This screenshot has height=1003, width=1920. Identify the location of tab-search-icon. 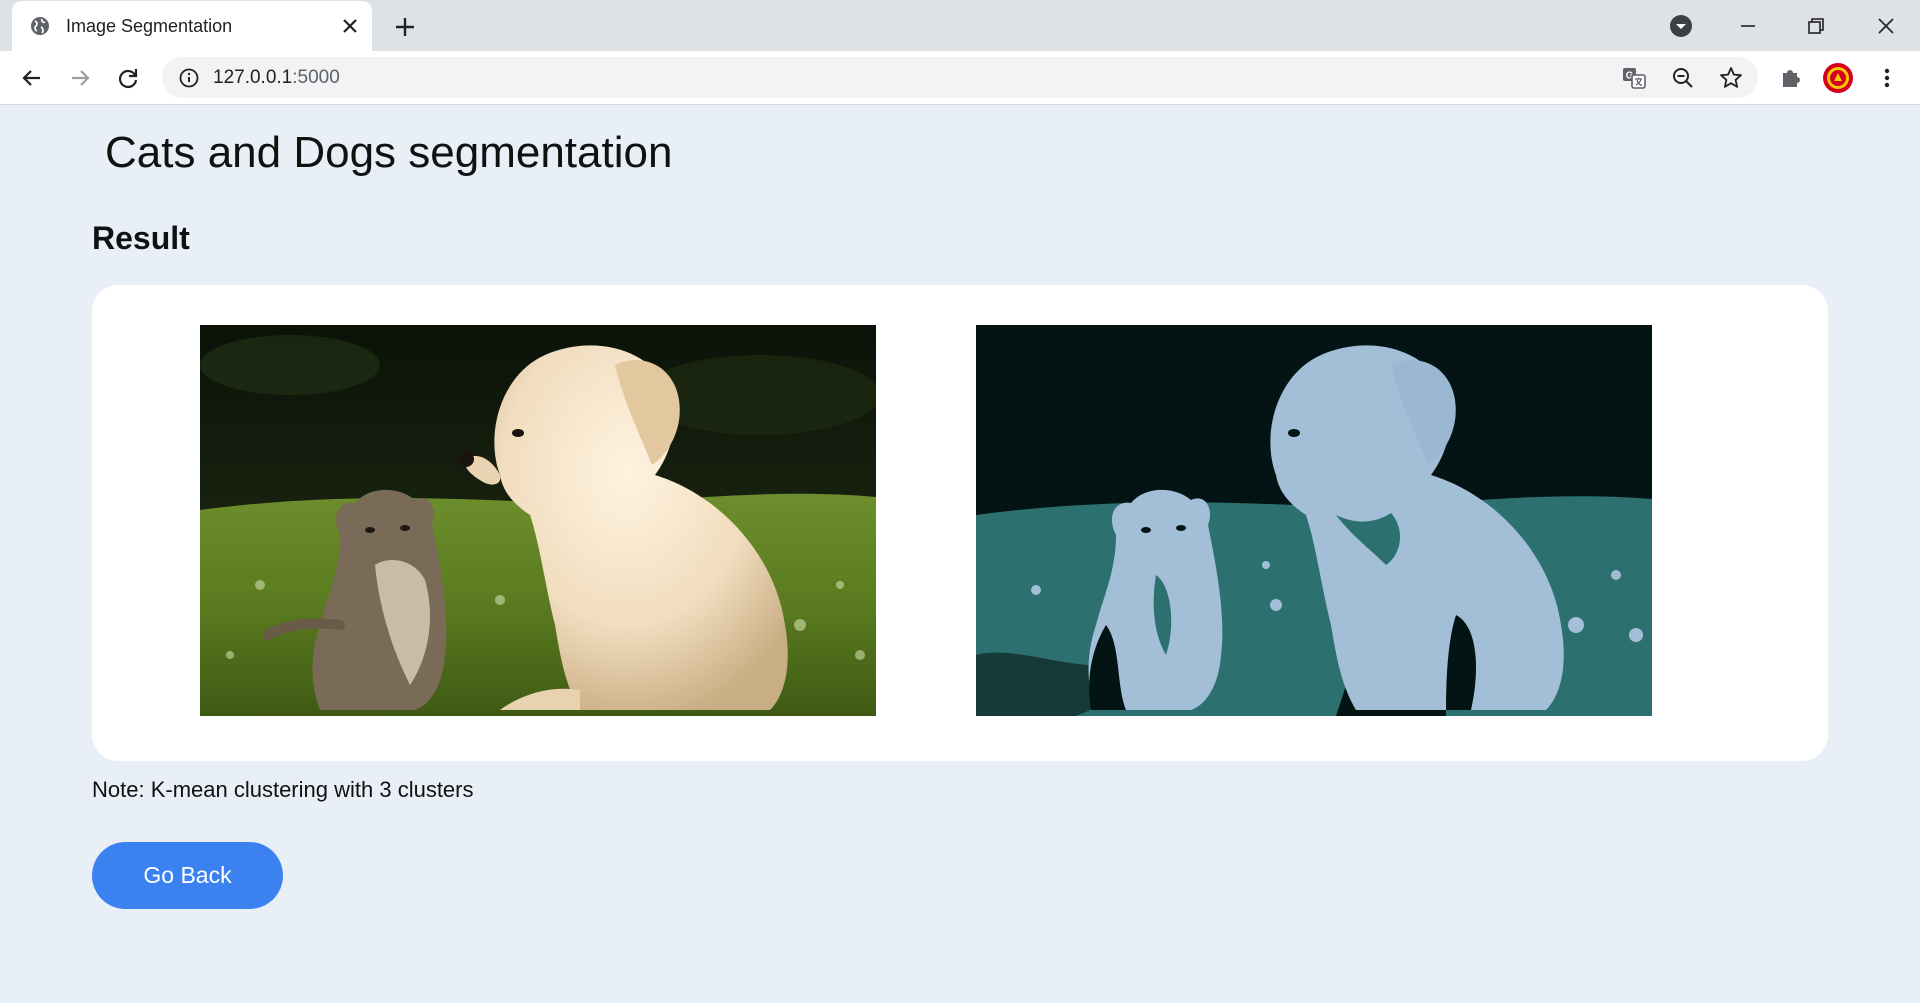
(1681, 26).